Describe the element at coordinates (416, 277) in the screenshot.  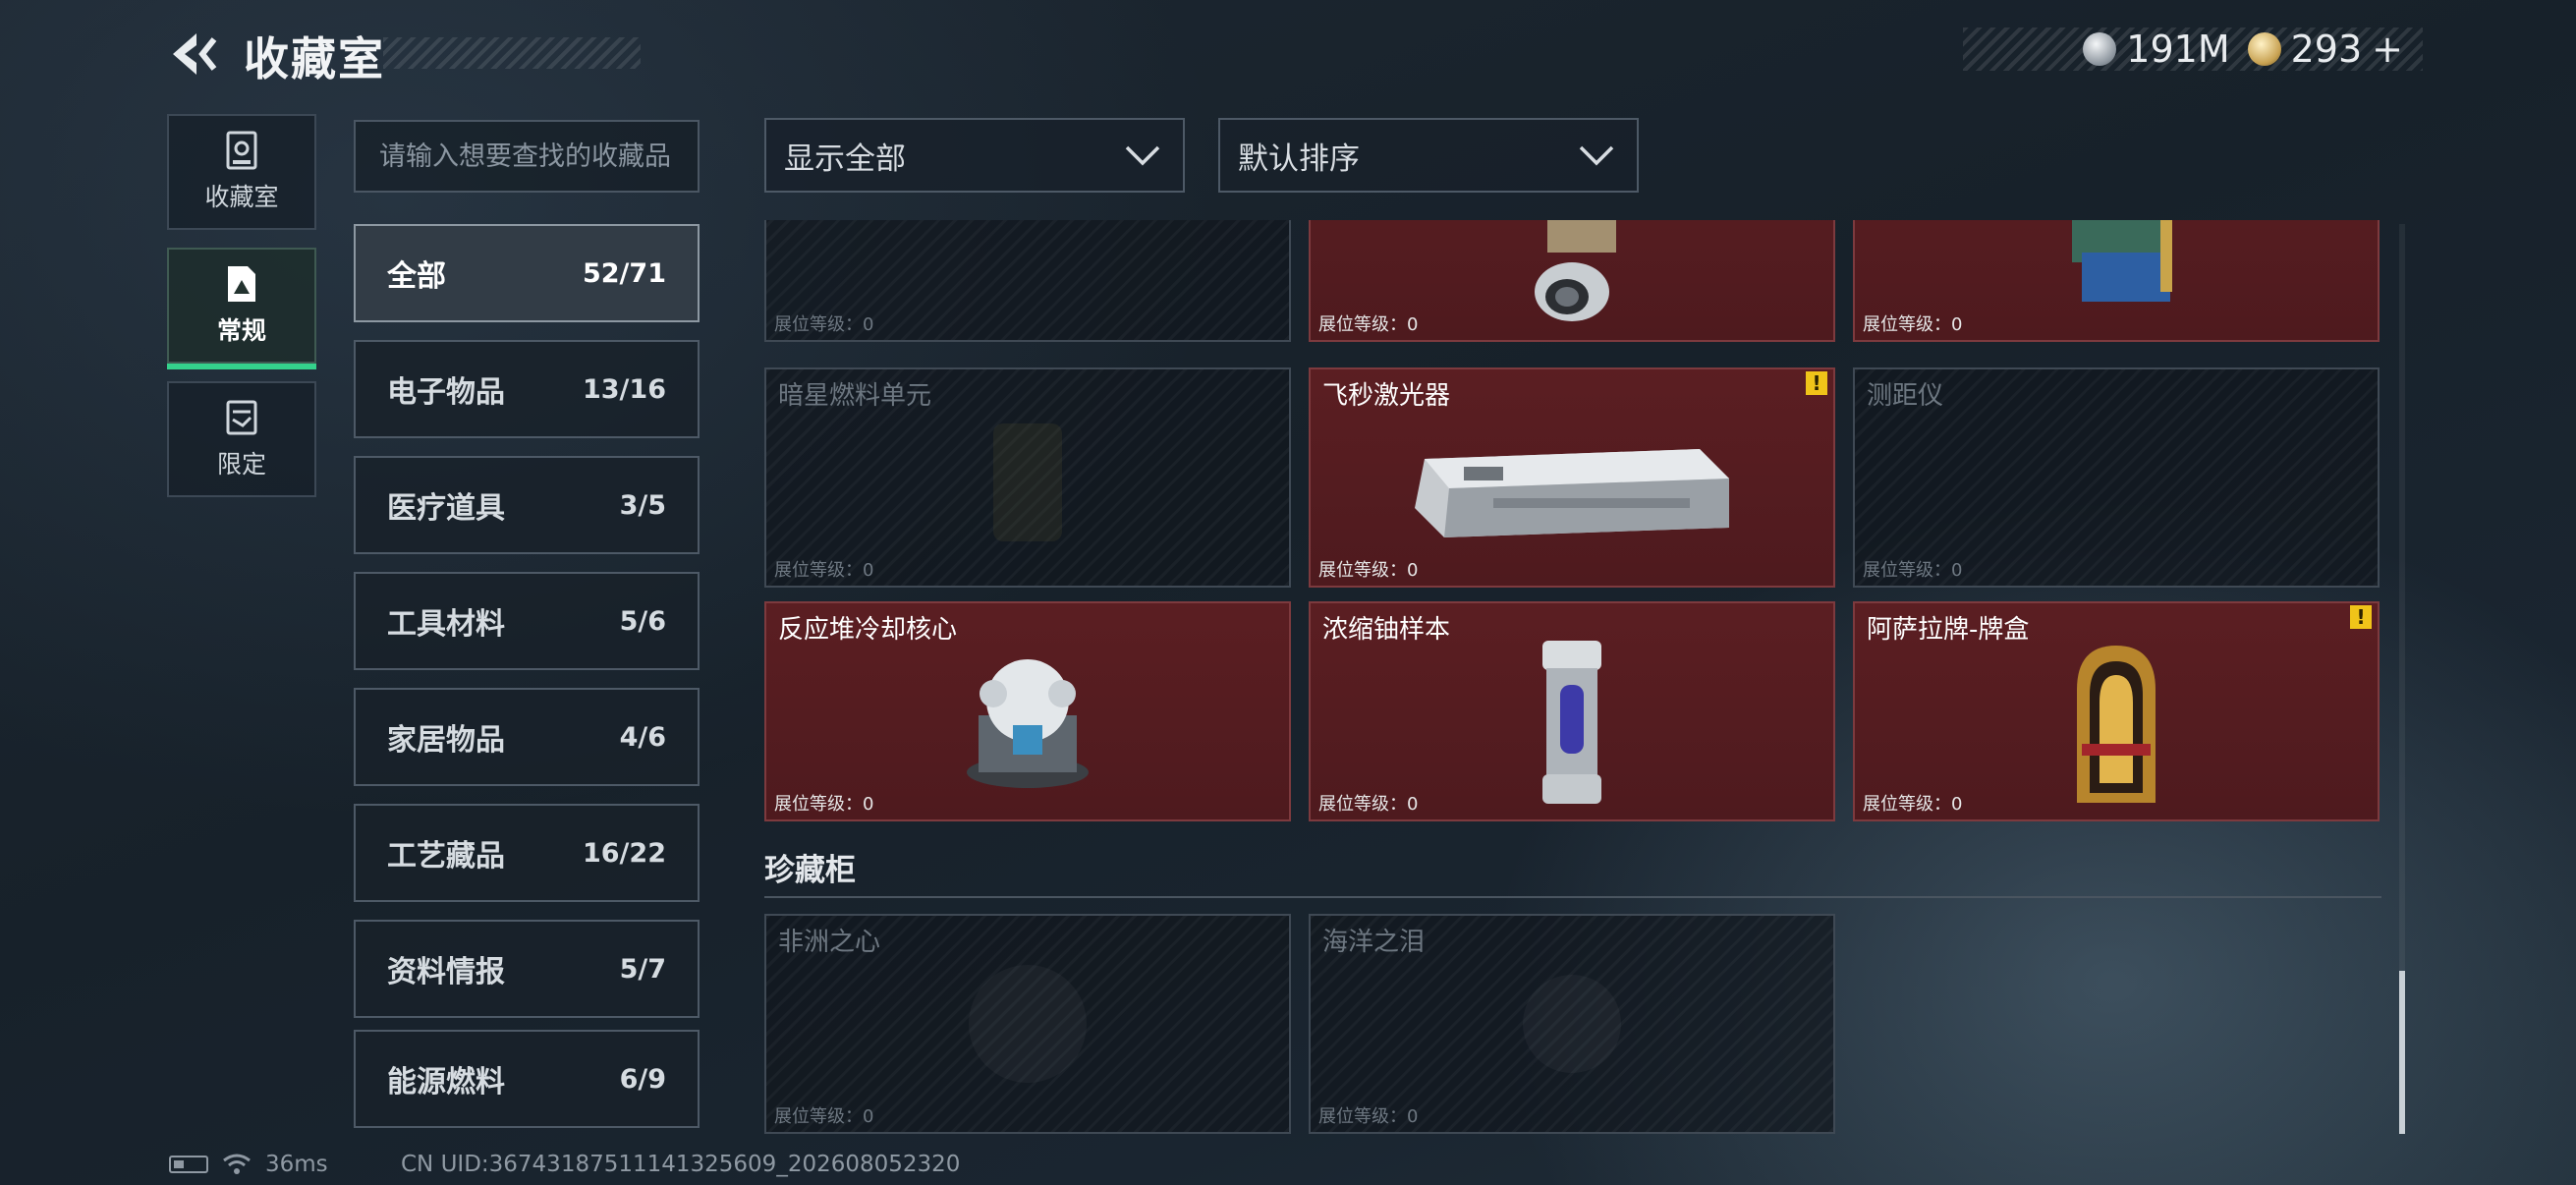
I see `category-label: 全部` at that location.